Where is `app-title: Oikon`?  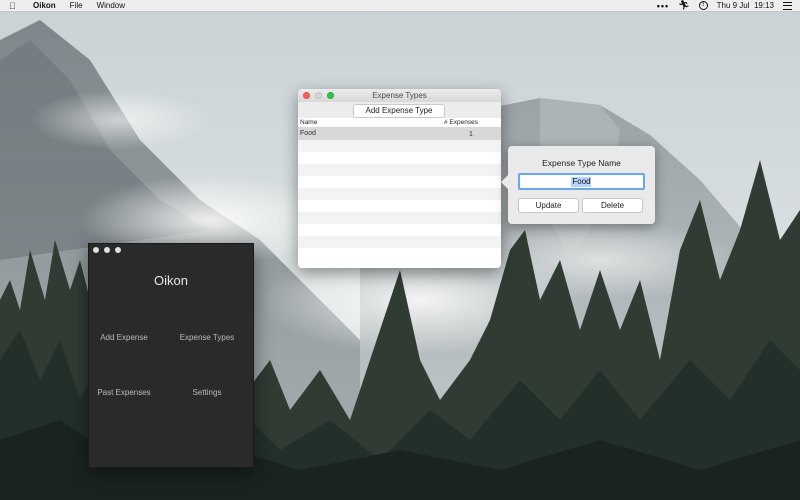
app-title: Oikon is located at coordinates (171, 280).